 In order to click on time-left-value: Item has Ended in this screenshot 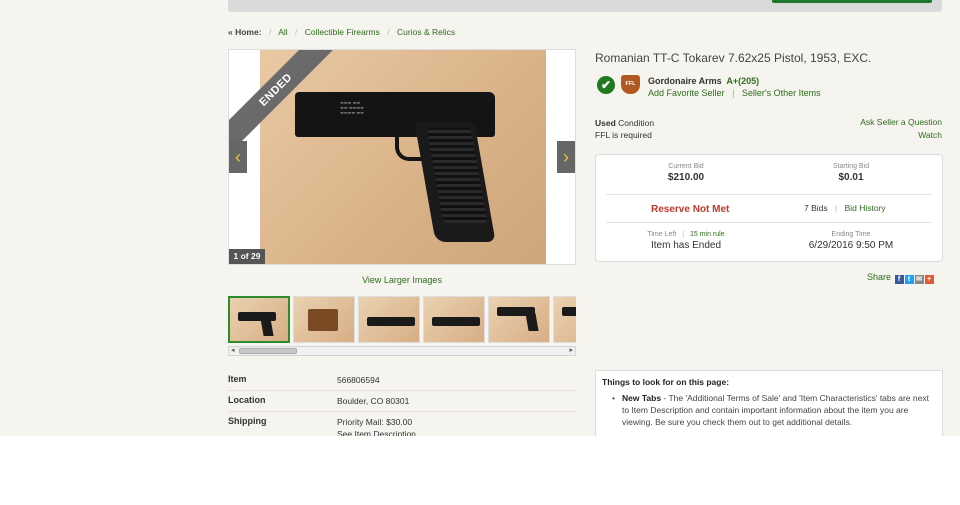, I will do `click(686, 245)`.